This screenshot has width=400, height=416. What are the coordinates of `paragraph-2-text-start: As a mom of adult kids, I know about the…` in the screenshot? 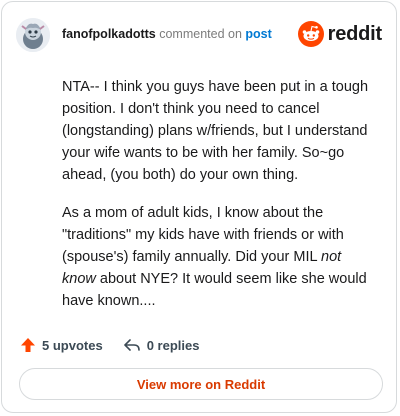 It's located at (203, 235).